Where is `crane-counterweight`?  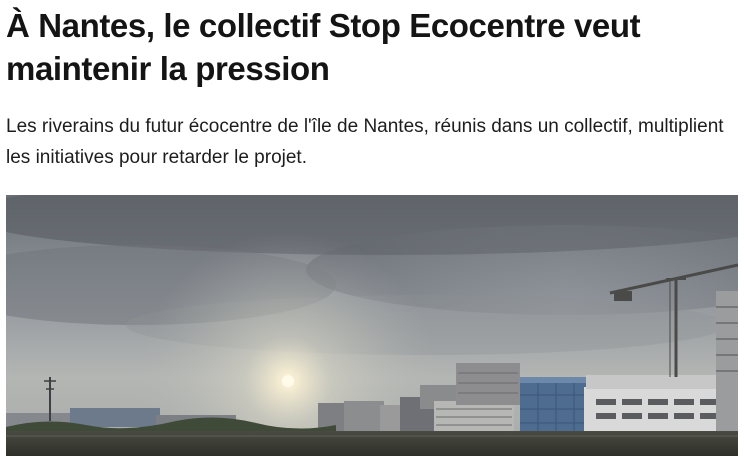 crane-counterweight is located at coordinates (623, 296).